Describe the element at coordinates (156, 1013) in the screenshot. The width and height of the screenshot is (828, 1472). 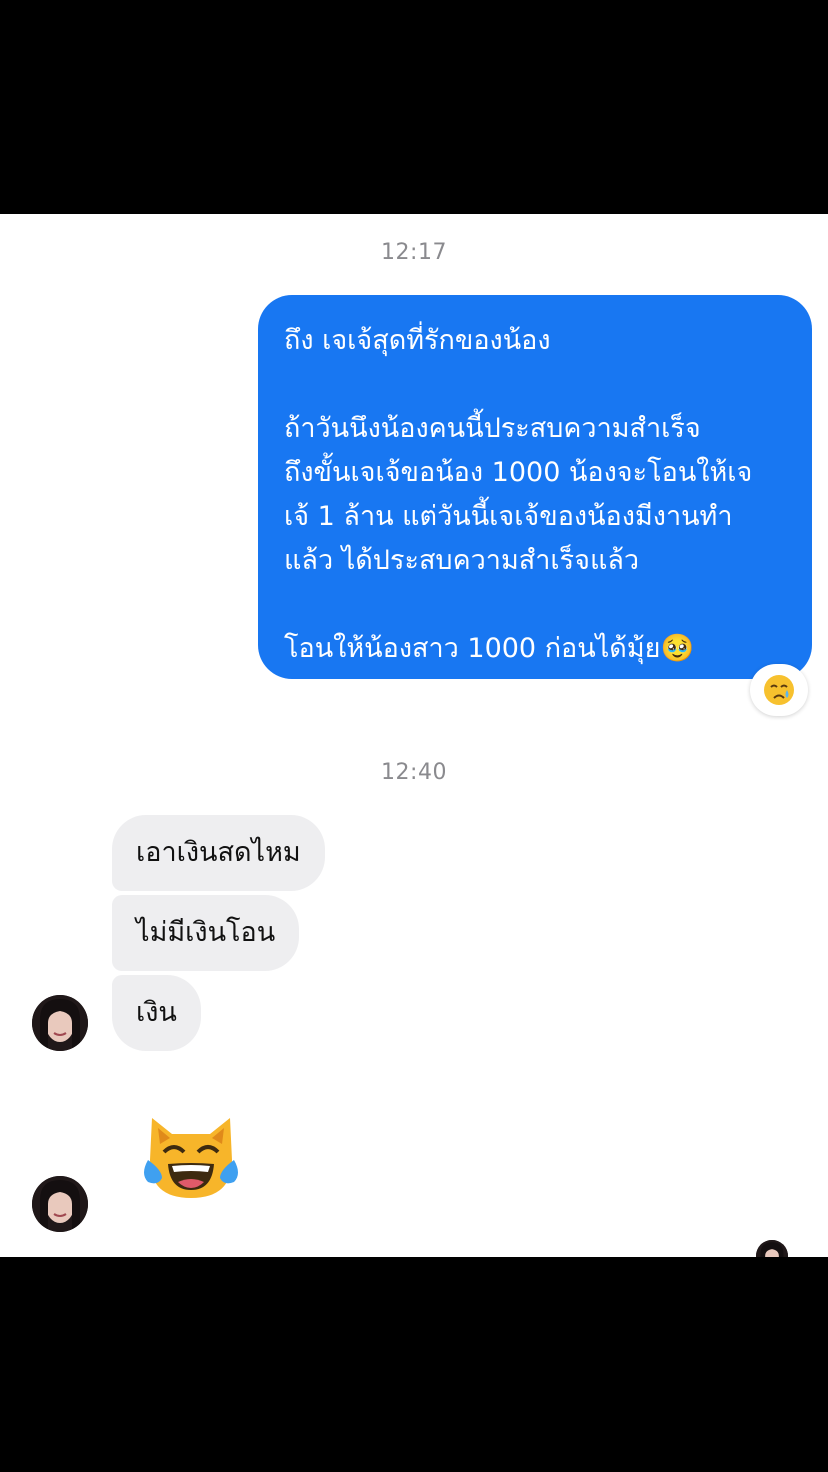
I see `incoming-message-bubble: เงิน` at that location.